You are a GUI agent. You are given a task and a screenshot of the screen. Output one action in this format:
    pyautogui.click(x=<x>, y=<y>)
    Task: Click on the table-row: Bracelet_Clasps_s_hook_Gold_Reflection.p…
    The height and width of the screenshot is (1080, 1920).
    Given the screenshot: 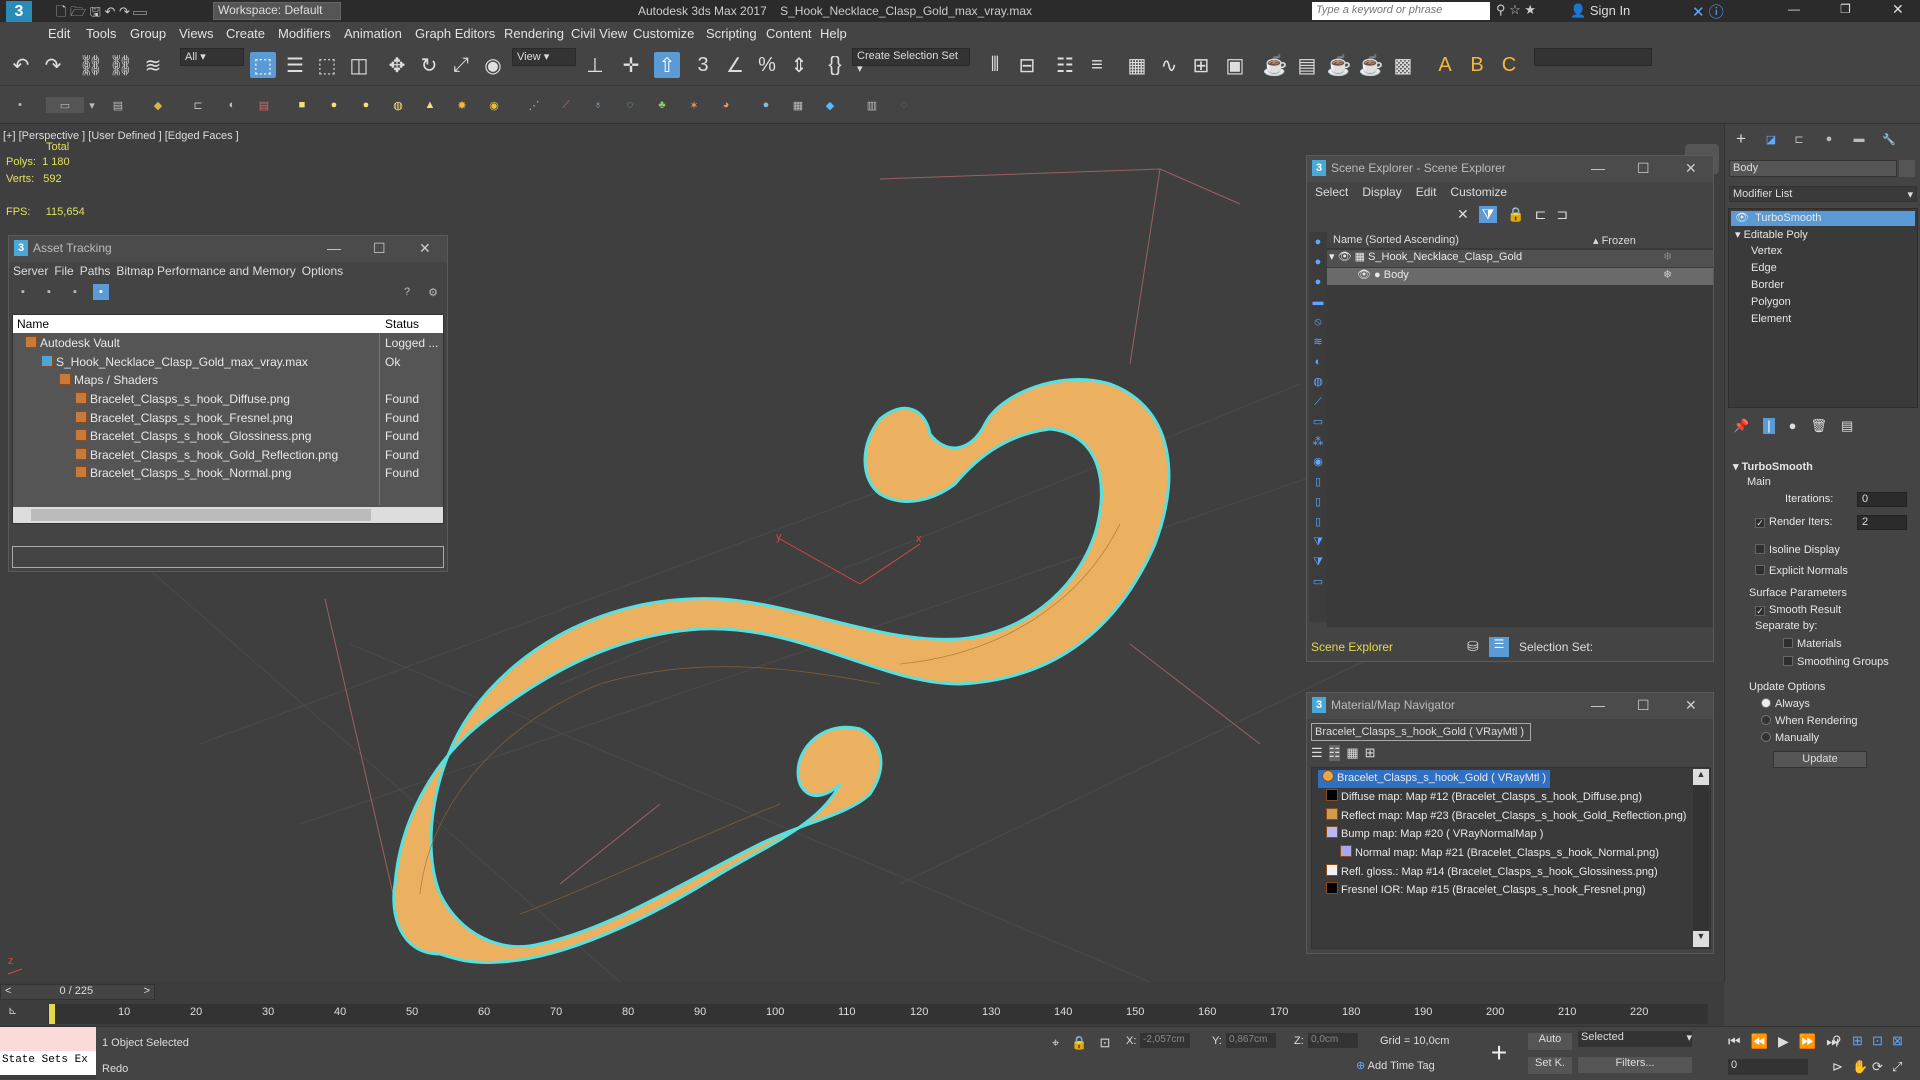 What is the action you would take?
    pyautogui.click(x=206, y=457)
    